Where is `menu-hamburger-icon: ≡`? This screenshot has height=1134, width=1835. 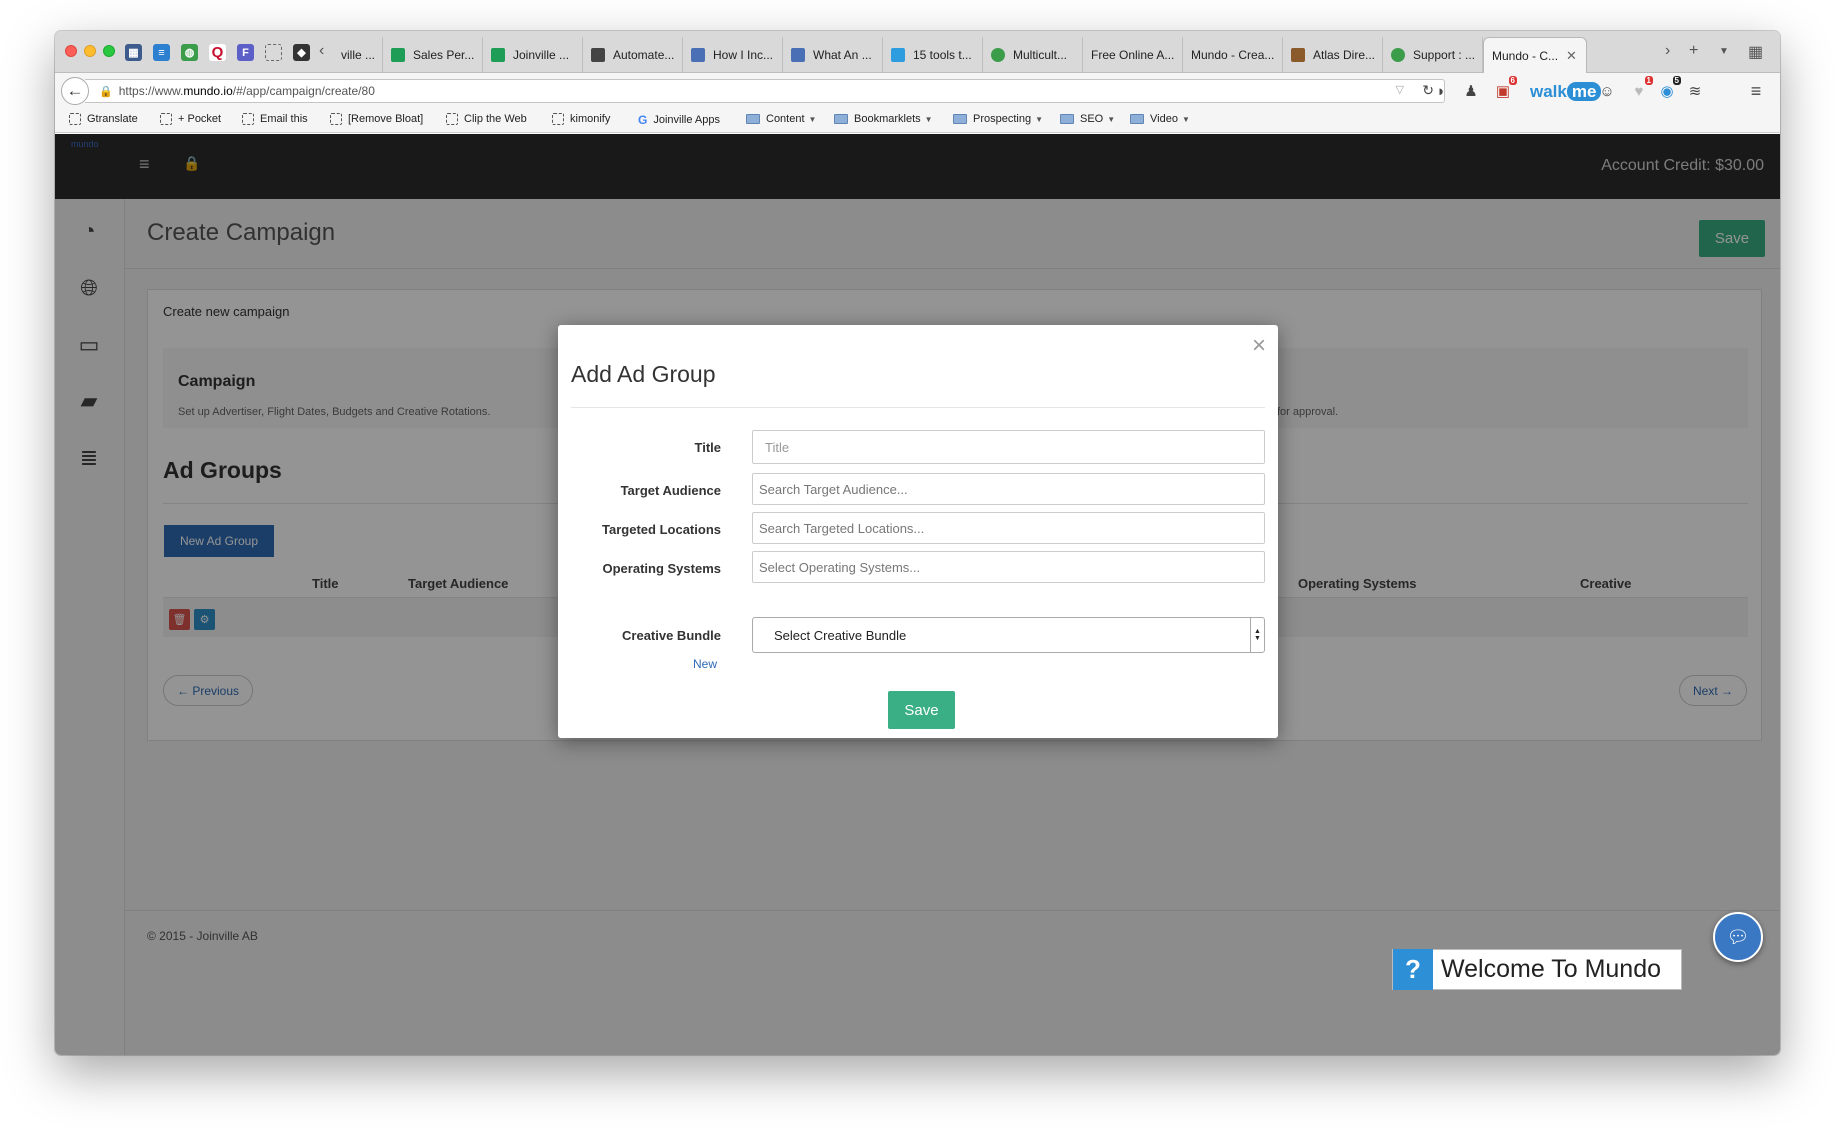
menu-hamburger-icon: ≡ is located at coordinates (1756, 91).